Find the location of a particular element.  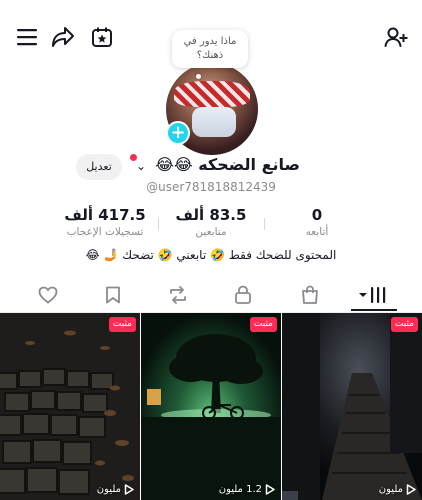

heart-icon is located at coordinates (48, 295).